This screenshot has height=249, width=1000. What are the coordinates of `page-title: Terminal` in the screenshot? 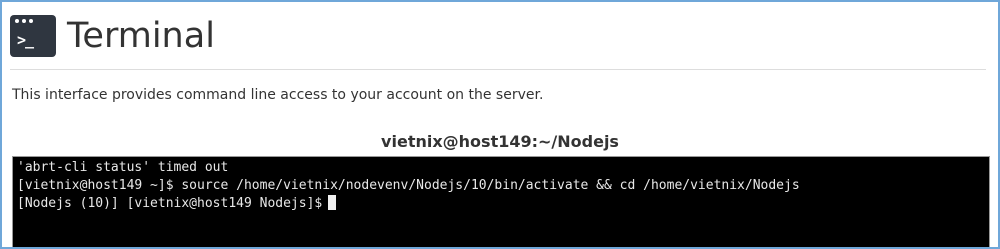 It's located at (141, 35).